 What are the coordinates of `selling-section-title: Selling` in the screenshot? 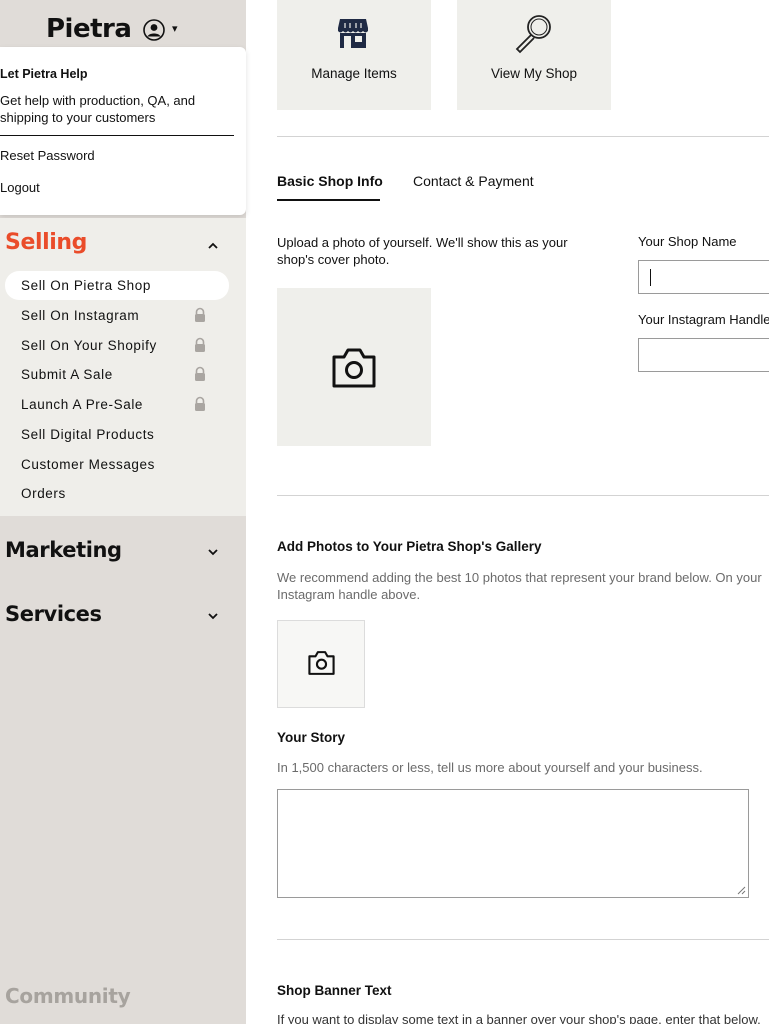 It's located at (46, 242).